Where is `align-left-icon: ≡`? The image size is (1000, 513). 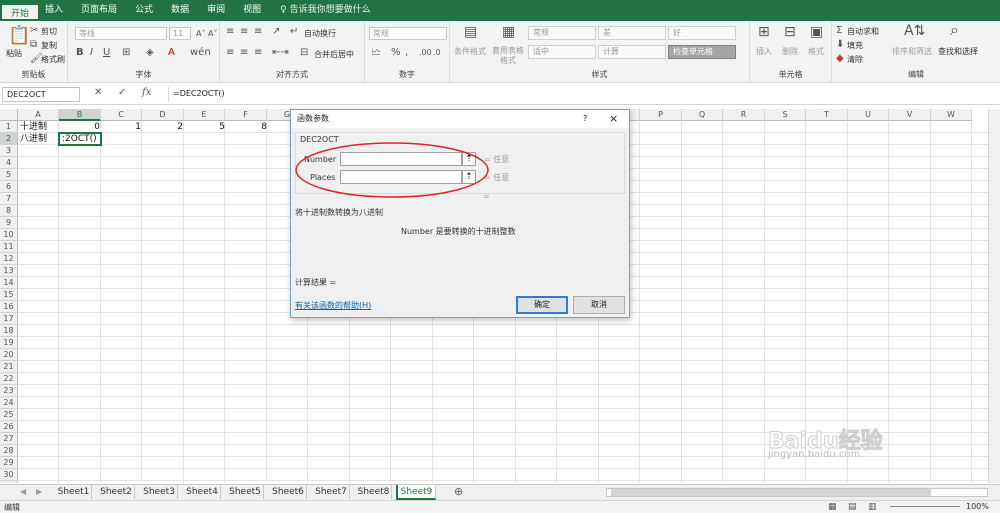 align-left-icon: ≡ is located at coordinates (230, 53).